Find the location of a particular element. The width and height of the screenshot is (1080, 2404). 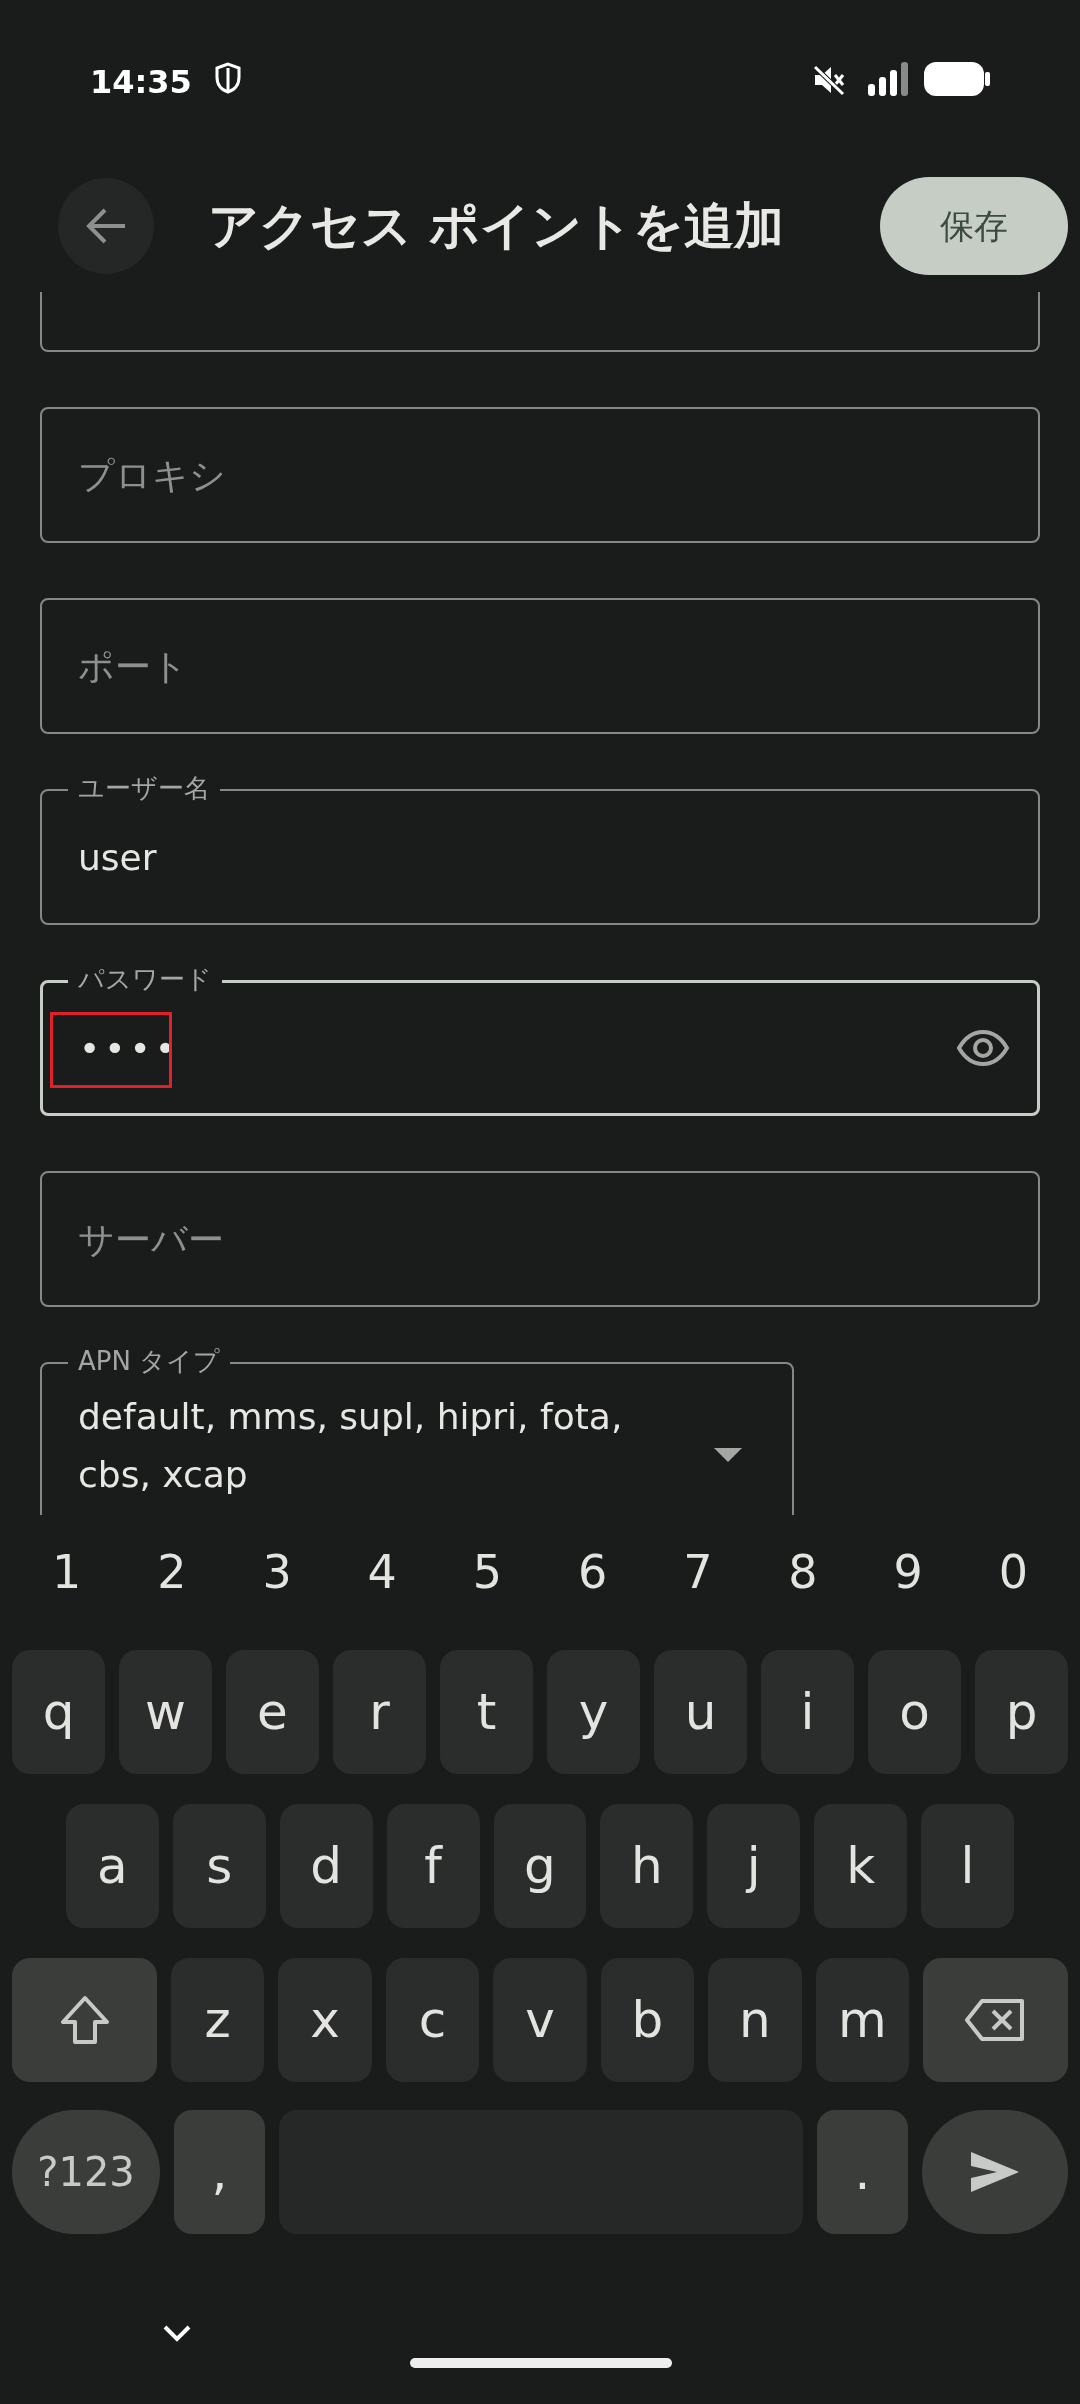

number-key: 2 is located at coordinates (172, 1572).